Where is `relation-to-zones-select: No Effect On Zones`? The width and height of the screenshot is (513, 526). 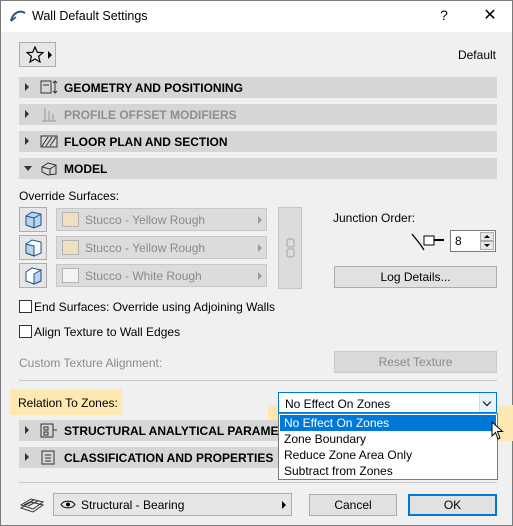 relation-to-zones-select: No Effect On Zones is located at coordinates (387, 402).